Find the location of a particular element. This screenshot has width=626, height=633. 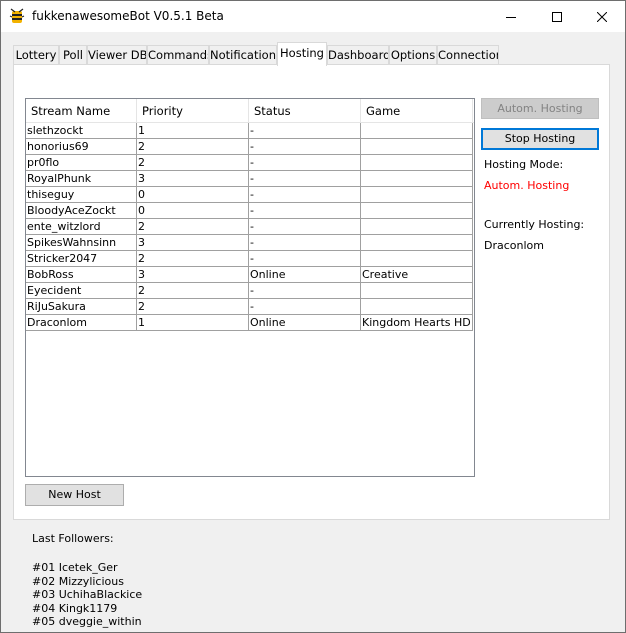

cell-stream-name: Eyecident is located at coordinates (81, 291).